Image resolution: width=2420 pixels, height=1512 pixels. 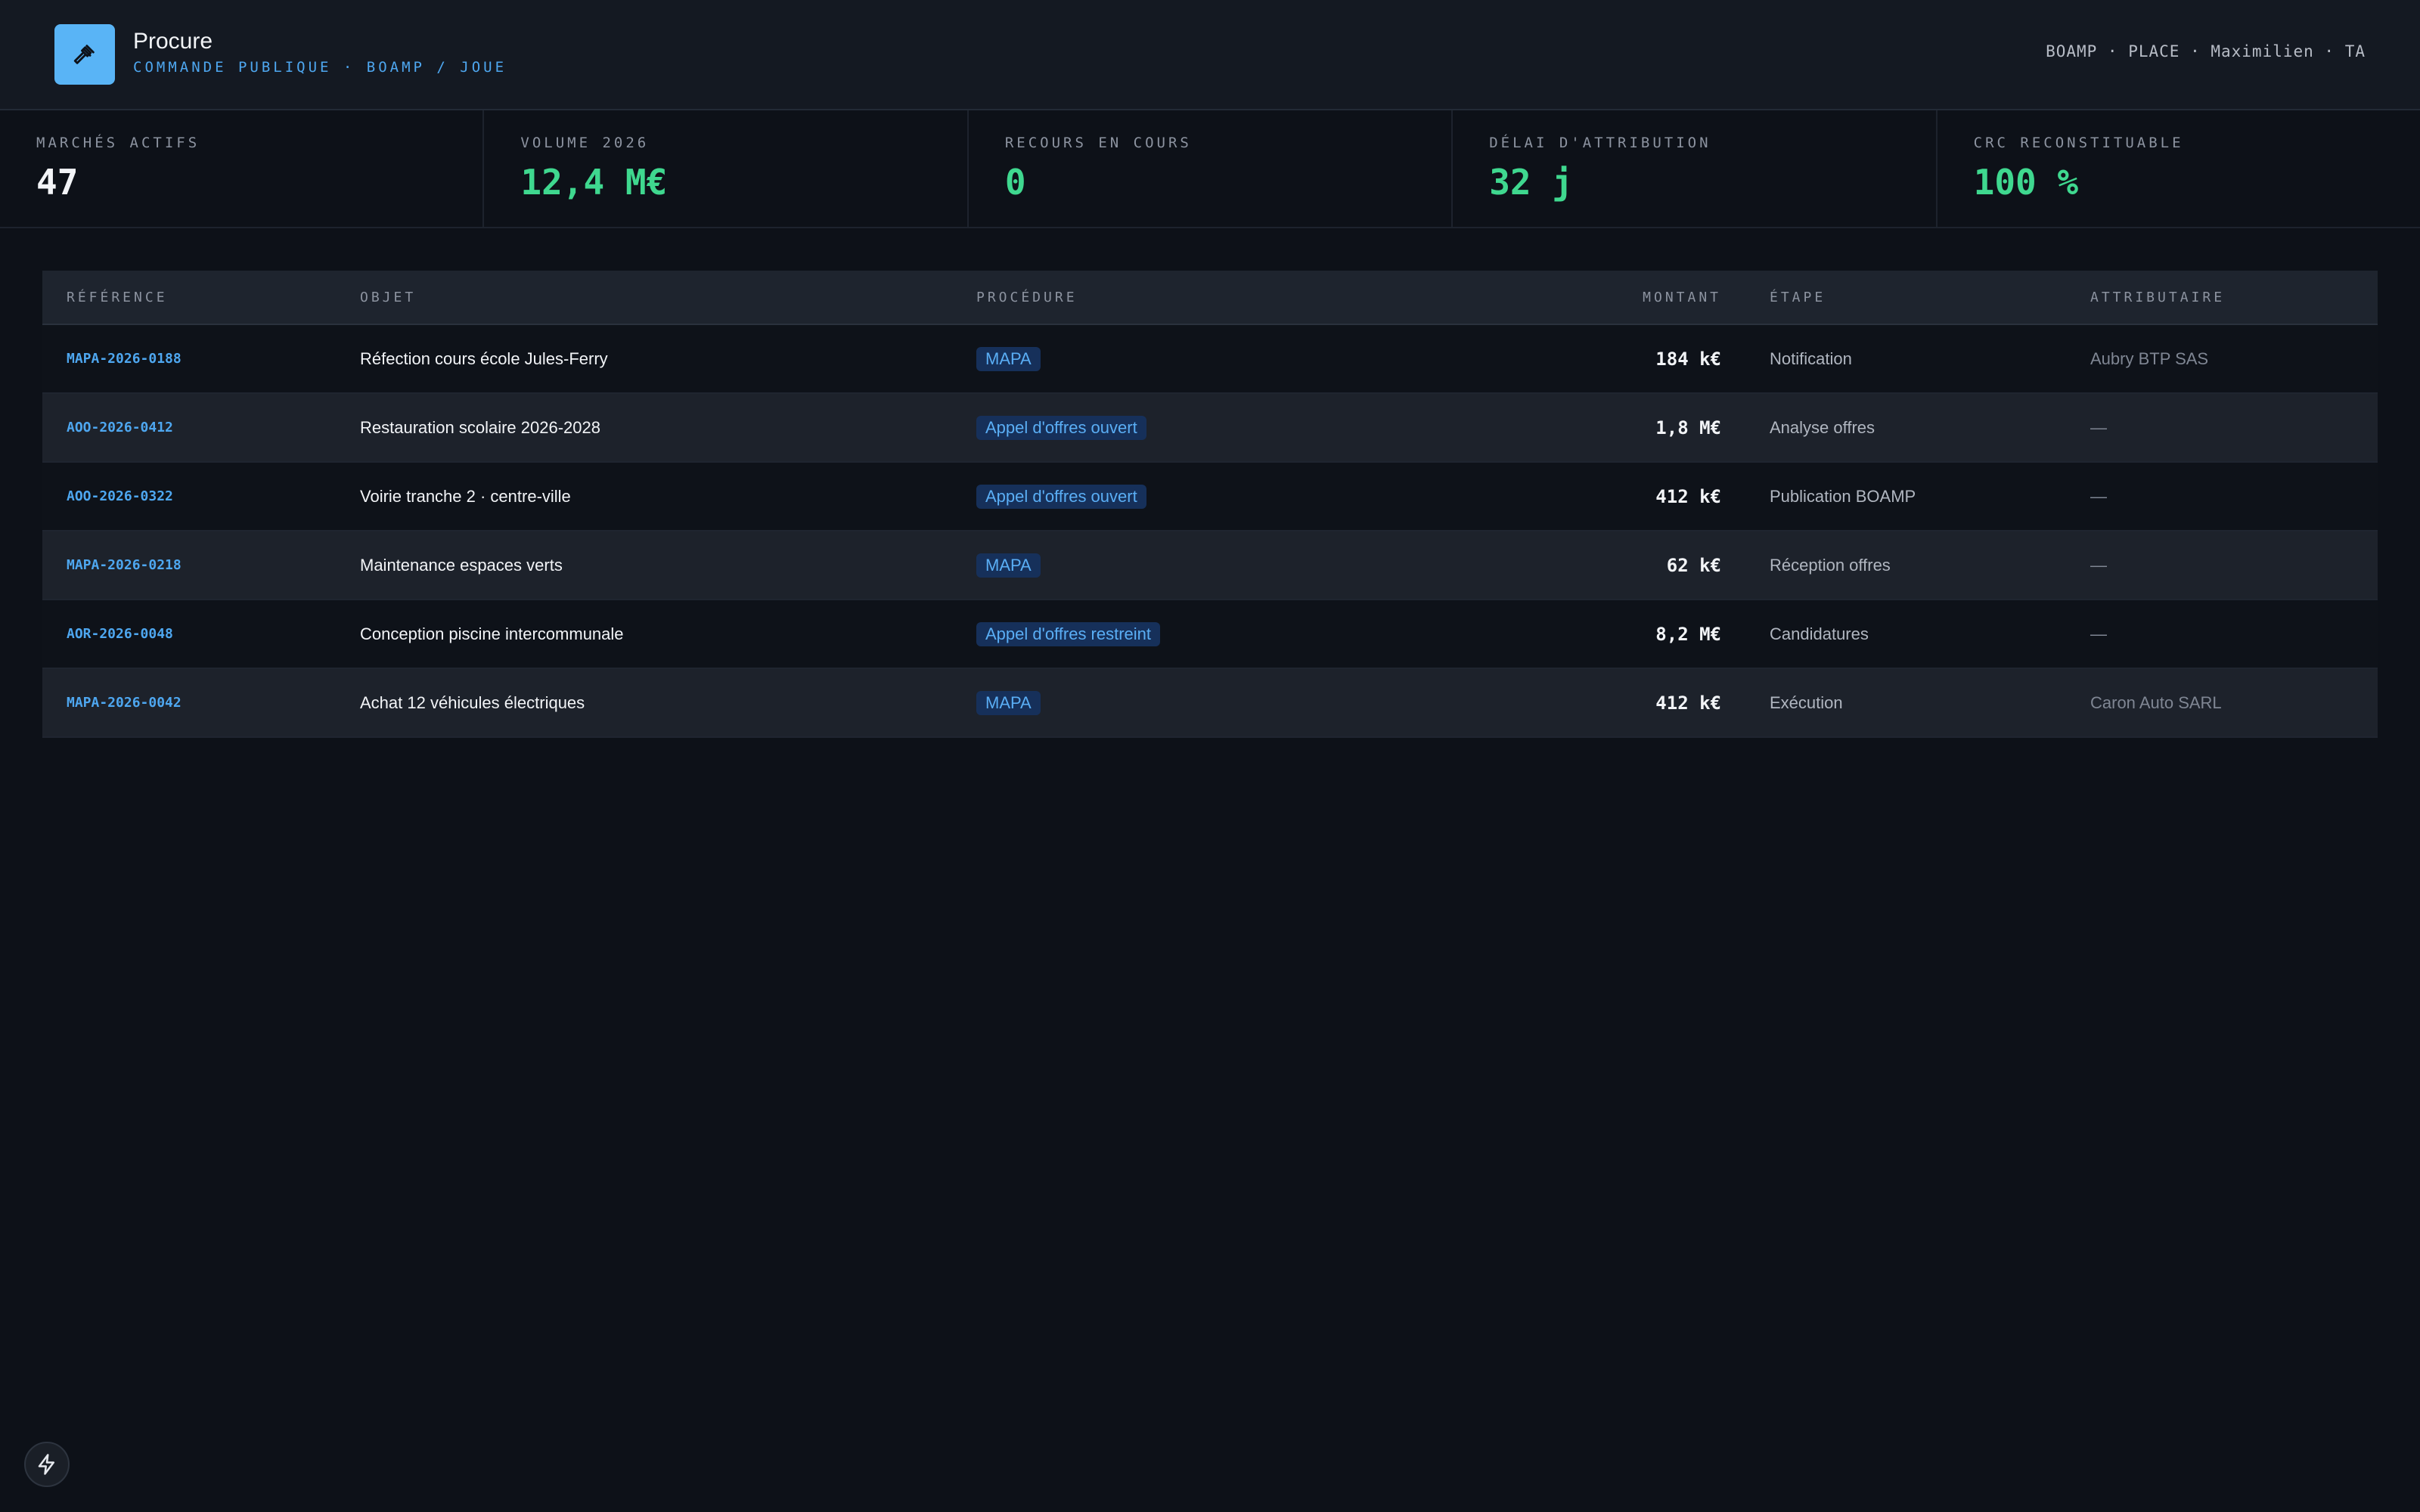 I want to click on user-info: BOAMP · PLACE · Maximilien · TA, so click(x=2206, y=51).